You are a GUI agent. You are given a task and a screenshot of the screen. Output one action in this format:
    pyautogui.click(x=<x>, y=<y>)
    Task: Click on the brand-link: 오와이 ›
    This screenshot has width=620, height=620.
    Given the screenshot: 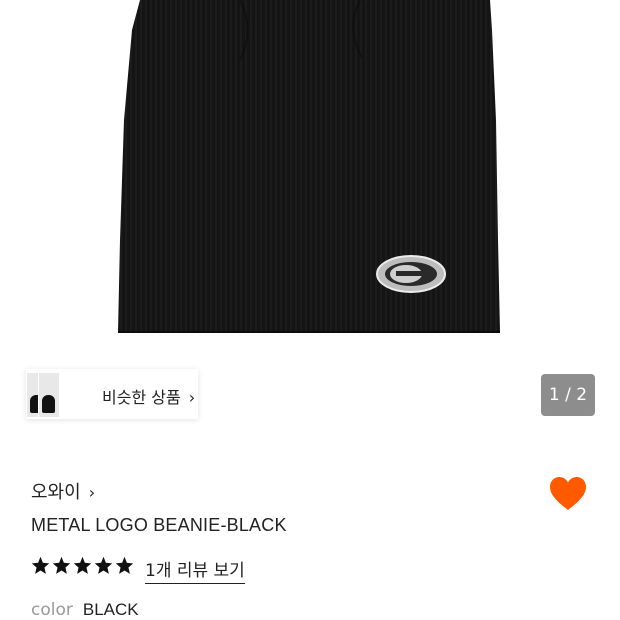 What is the action you would take?
    pyautogui.click(x=63, y=491)
    